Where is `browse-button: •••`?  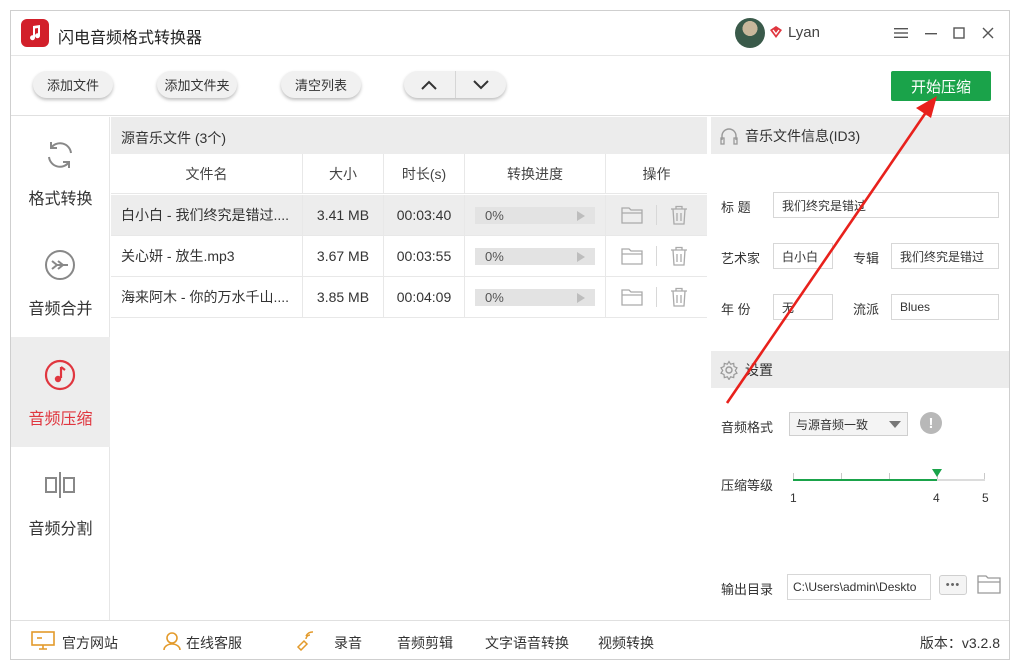 browse-button: ••• is located at coordinates (953, 585).